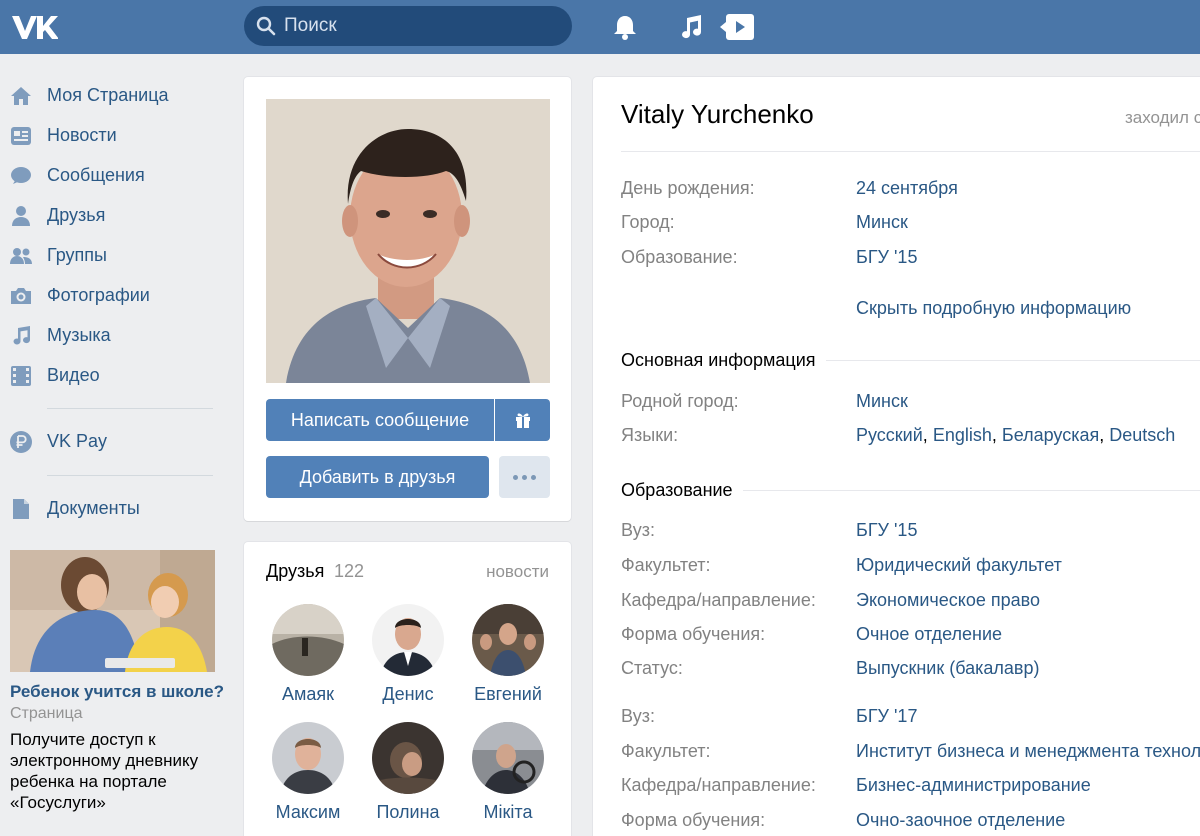 This screenshot has height=836, width=1200. What do you see at coordinates (79, 335) in the screenshot?
I see `sidebar-item-label: Музыка` at bounding box center [79, 335].